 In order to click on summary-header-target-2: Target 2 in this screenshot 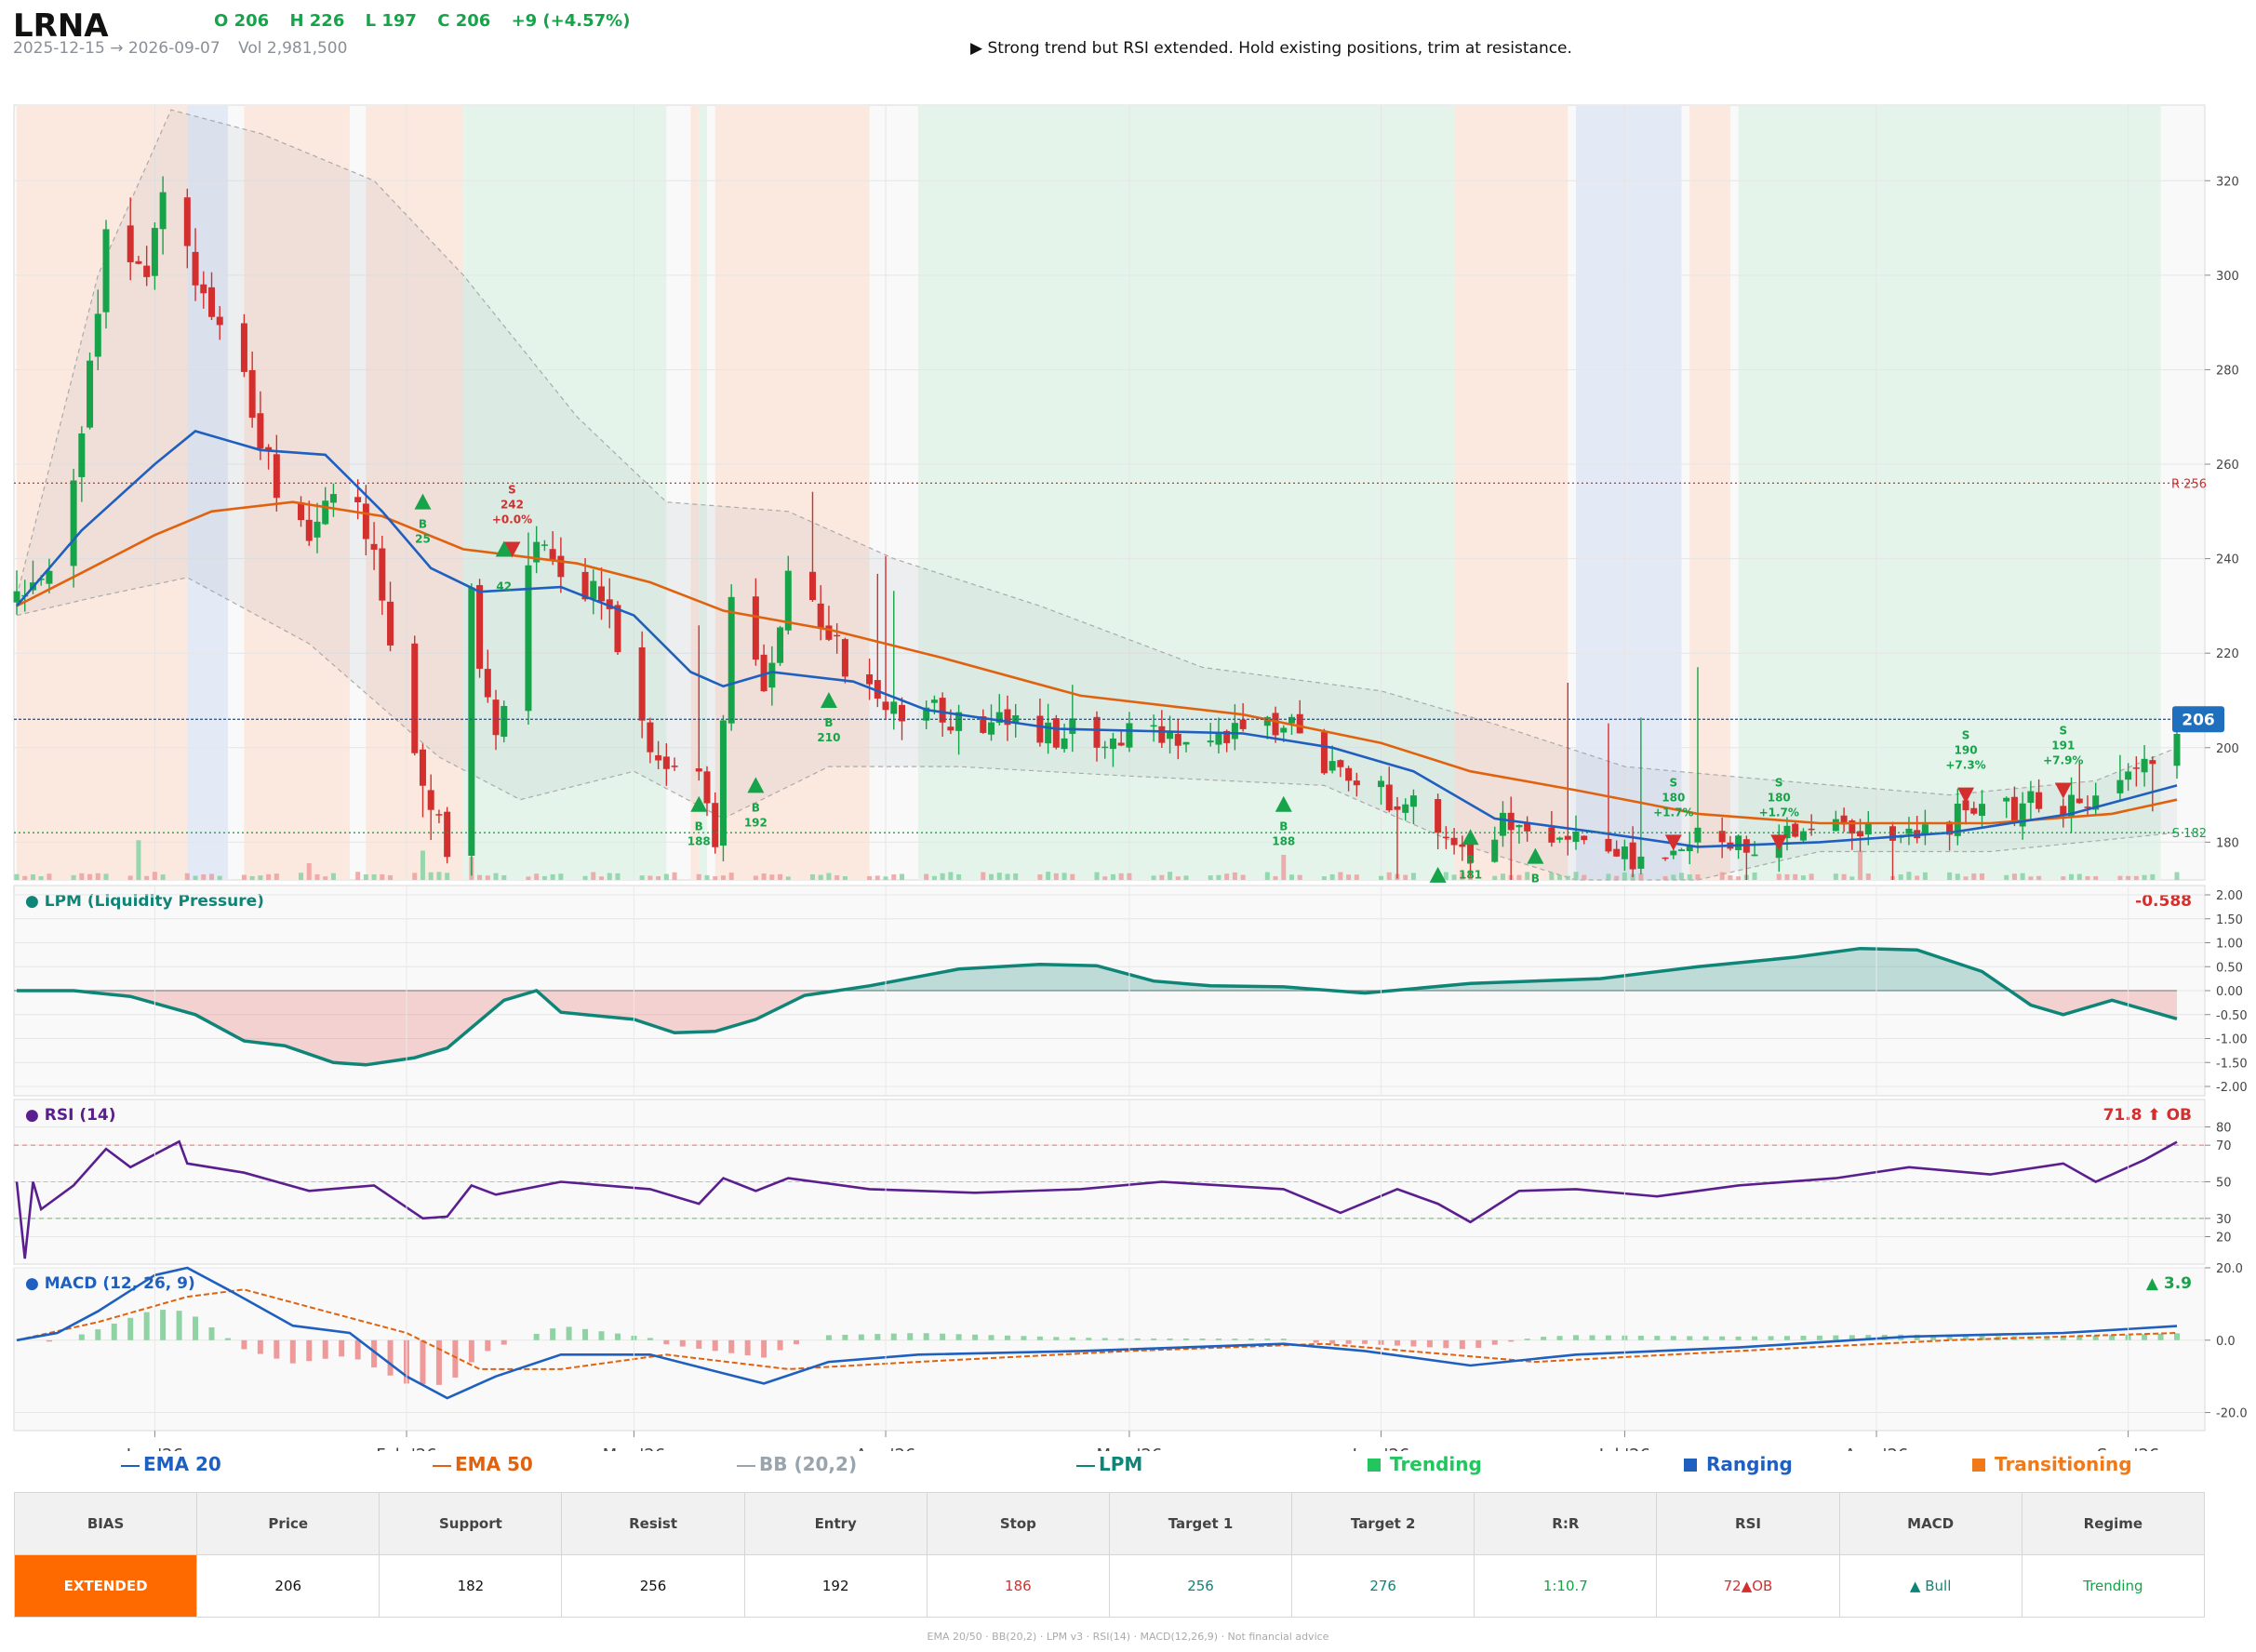, I will do `click(1383, 1523)`.